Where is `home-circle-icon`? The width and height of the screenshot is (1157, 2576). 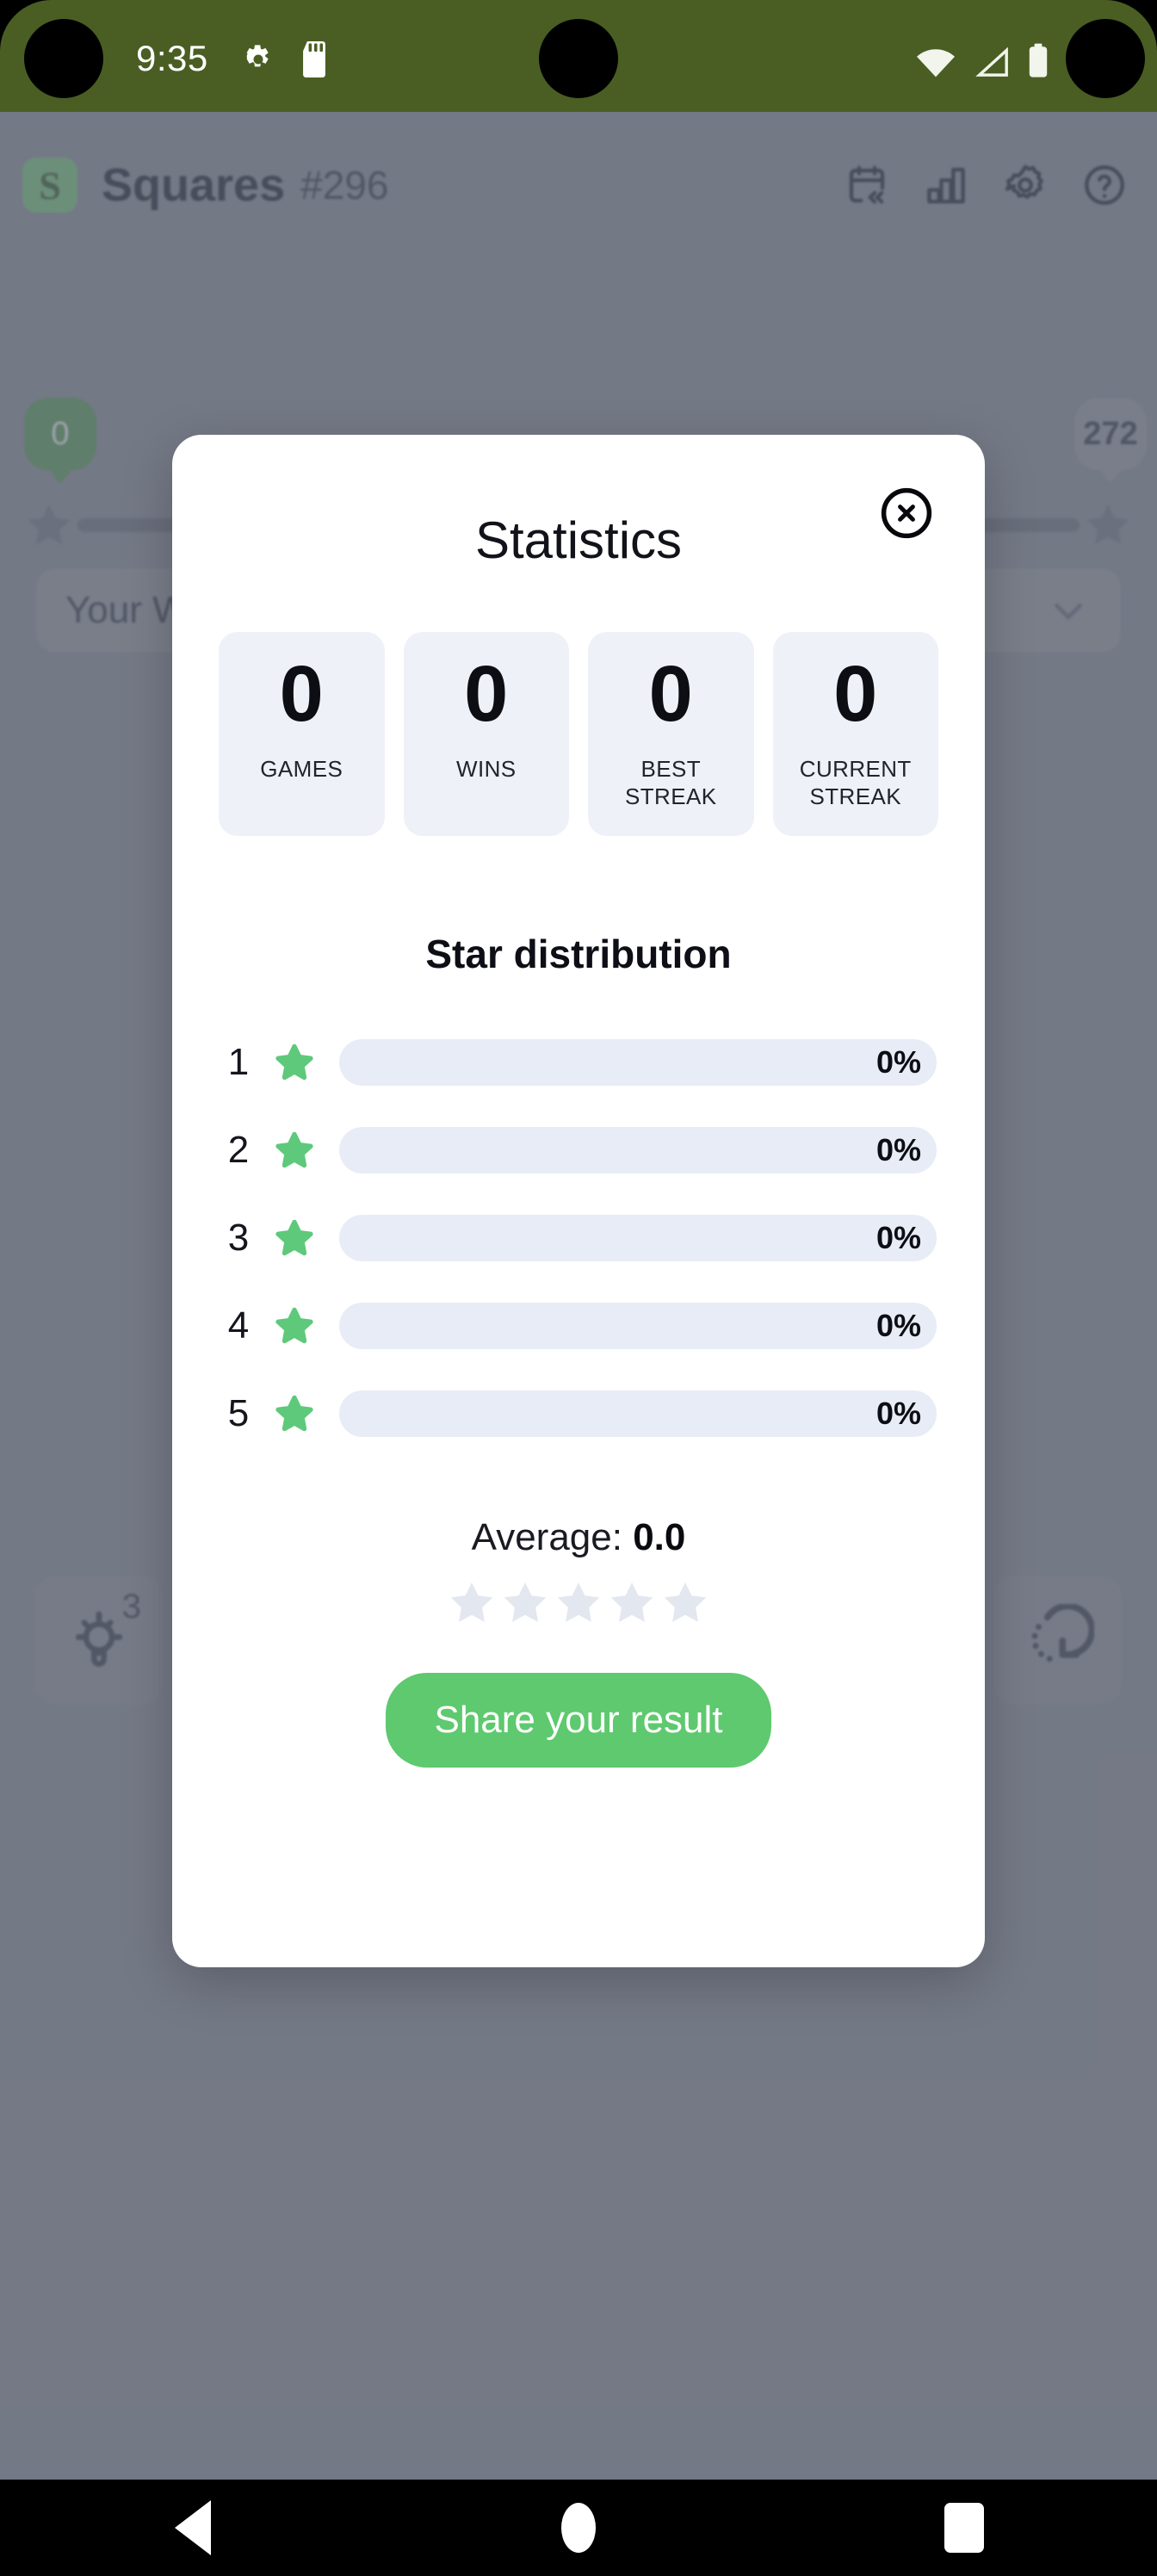 home-circle-icon is located at coordinates (579, 2528).